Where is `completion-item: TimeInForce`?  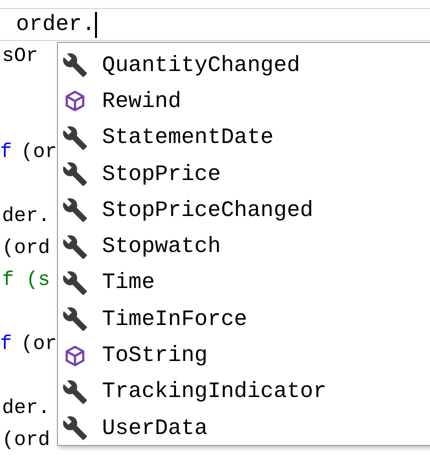
completion-item: TimeInForce is located at coordinates (244, 319).